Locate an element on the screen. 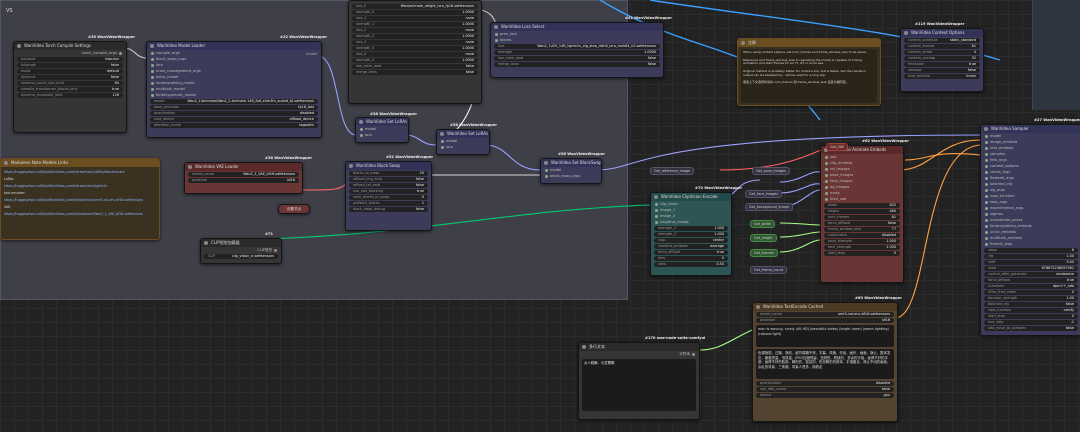 The height and width of the screenshot is (432, 1080). widget-end-step: end_step -1 is located at coordinates (1031, 322).